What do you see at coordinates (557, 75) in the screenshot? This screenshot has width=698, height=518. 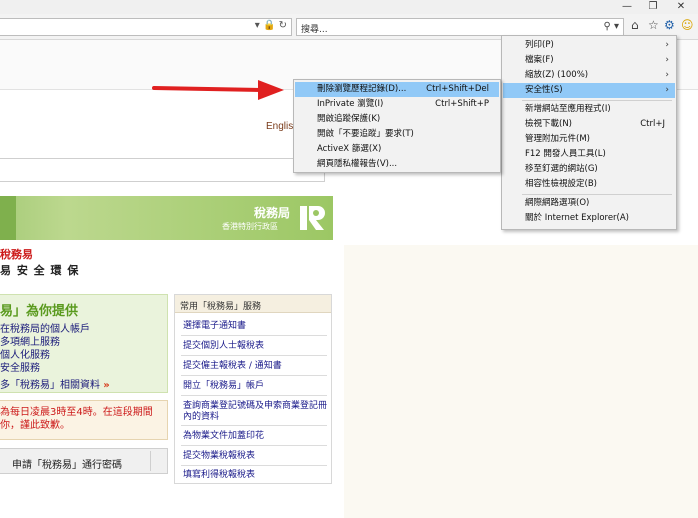 I see `menu-item-label: 縮放(Z) (100%)` at bounding box center [557, 75].